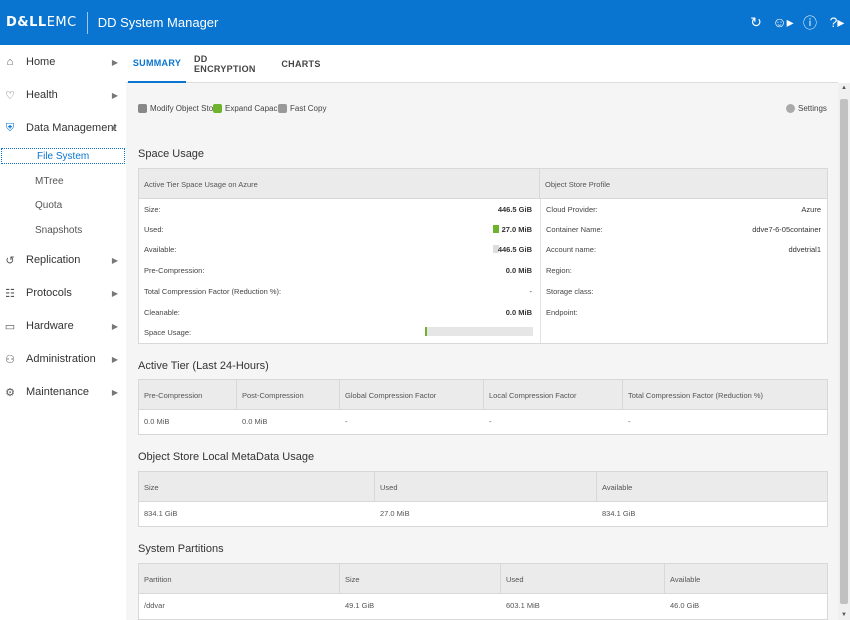  What do you see at coordinates (426, 331) in the screenshot?
I see `space-usage-bar-fill` at bounding box center [426, 331].